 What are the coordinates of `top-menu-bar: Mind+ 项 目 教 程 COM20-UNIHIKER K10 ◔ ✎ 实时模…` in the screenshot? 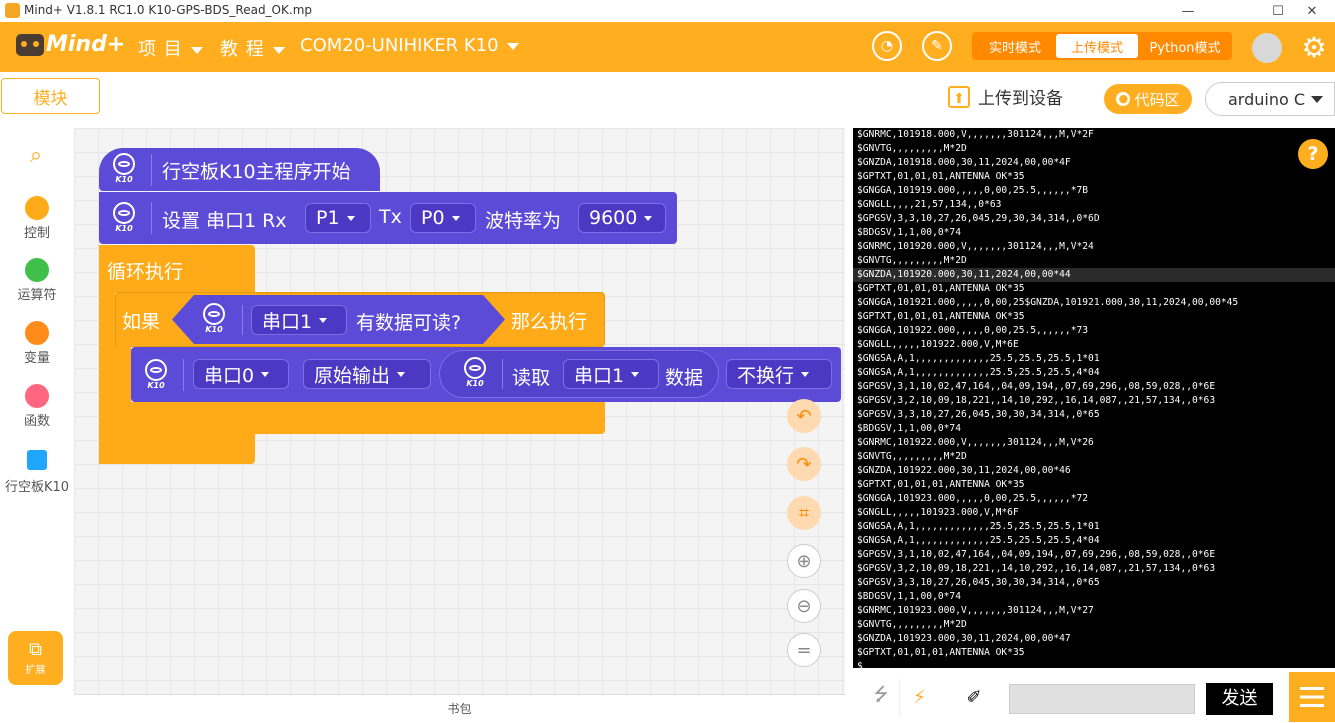 It's located at (667, 47).